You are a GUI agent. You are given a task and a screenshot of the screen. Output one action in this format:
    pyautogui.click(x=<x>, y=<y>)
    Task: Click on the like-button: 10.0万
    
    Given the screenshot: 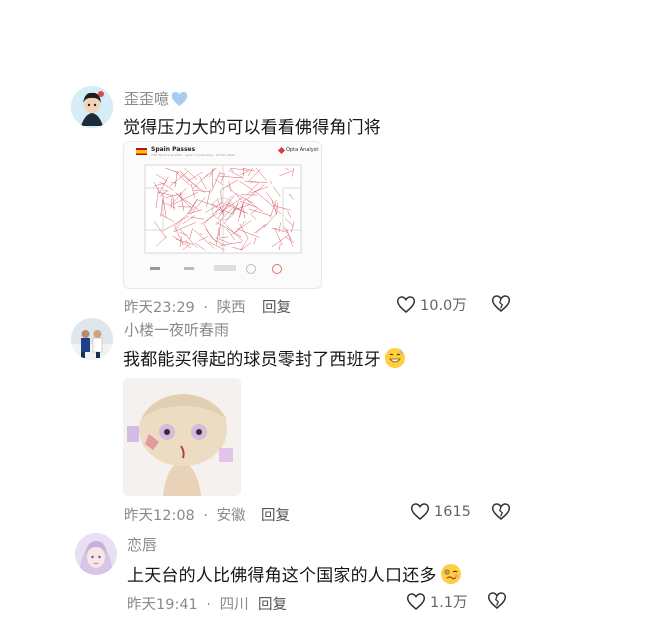 What is the action you would take?
    pyautogui.click(x=431, y=304)
    